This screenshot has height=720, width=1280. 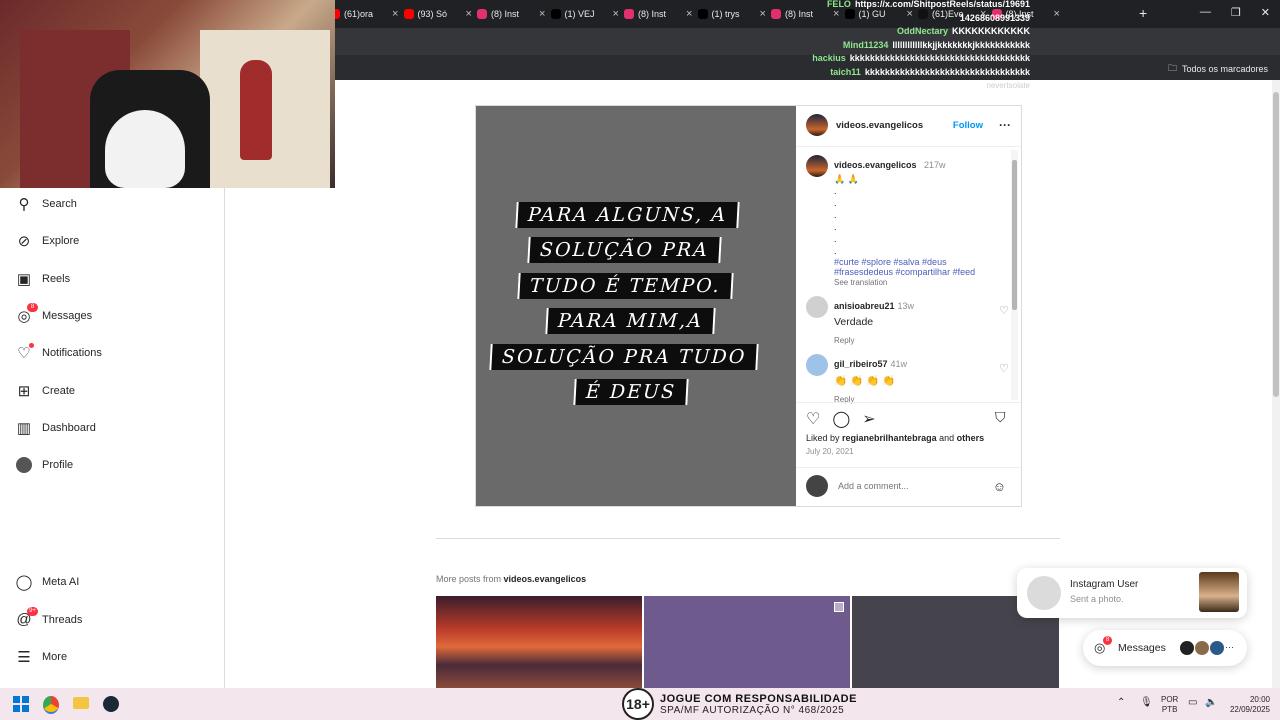 What do you see at coordinates (841, 419) in the screenshot?
I see `comment-icon: ◯` at bounding box center [841, 419].